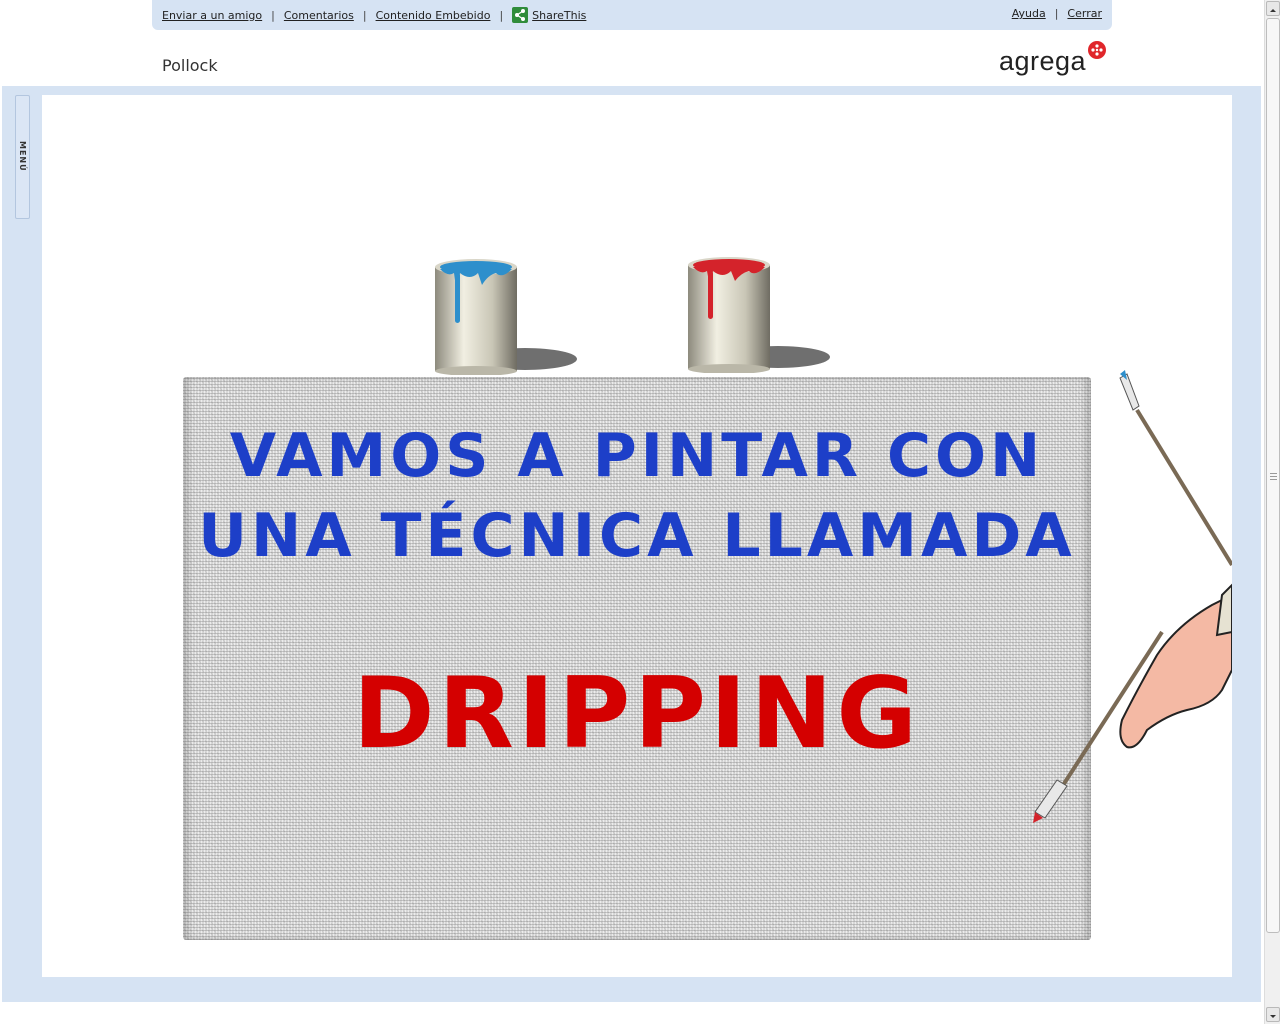 The image size is (1280, 1027). Describe the element at coordinates (637, 456) in the screenshot. I see `slide-line-1: VAMOS A PINTAR CON` at that location.